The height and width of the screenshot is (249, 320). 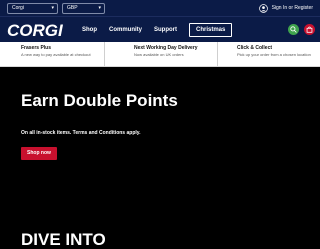 What do you see at coordinates (36, 48) in the screenshot?
I see `usp-title: Frasers Plus` at bounding box center [36, 48].